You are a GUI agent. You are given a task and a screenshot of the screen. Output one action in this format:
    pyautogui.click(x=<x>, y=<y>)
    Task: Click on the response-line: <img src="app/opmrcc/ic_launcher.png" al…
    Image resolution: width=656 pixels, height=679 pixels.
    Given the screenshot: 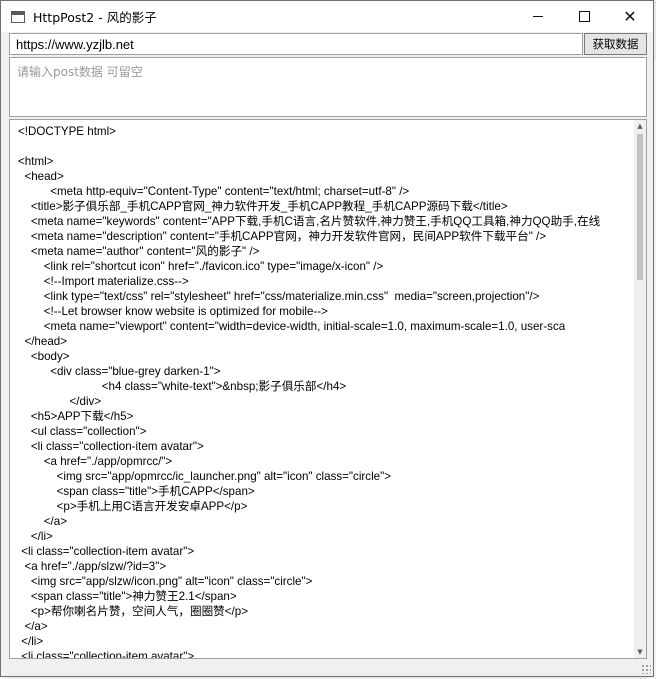 What is the action you would take?
    pyautogui.click(x=204, y=476)
    